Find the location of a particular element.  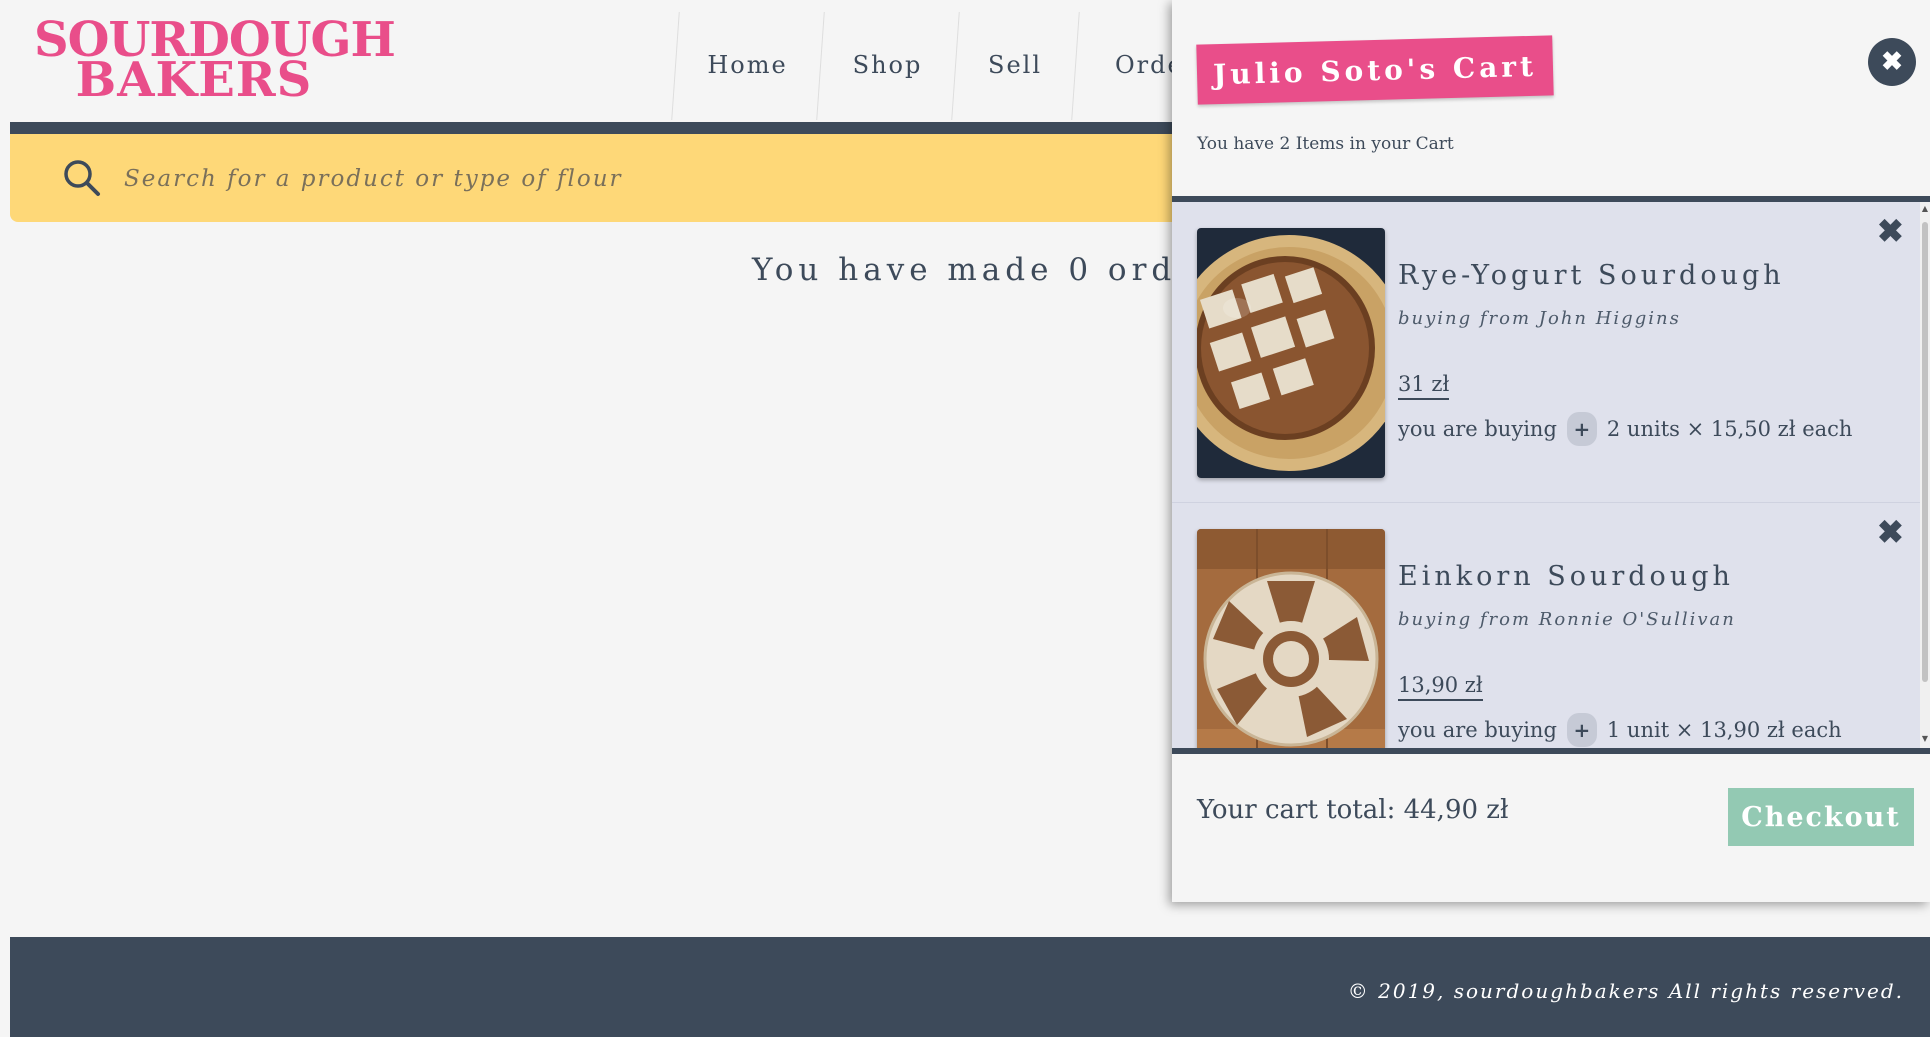

nav-home-label: Home is located at coordinates (747, 65).